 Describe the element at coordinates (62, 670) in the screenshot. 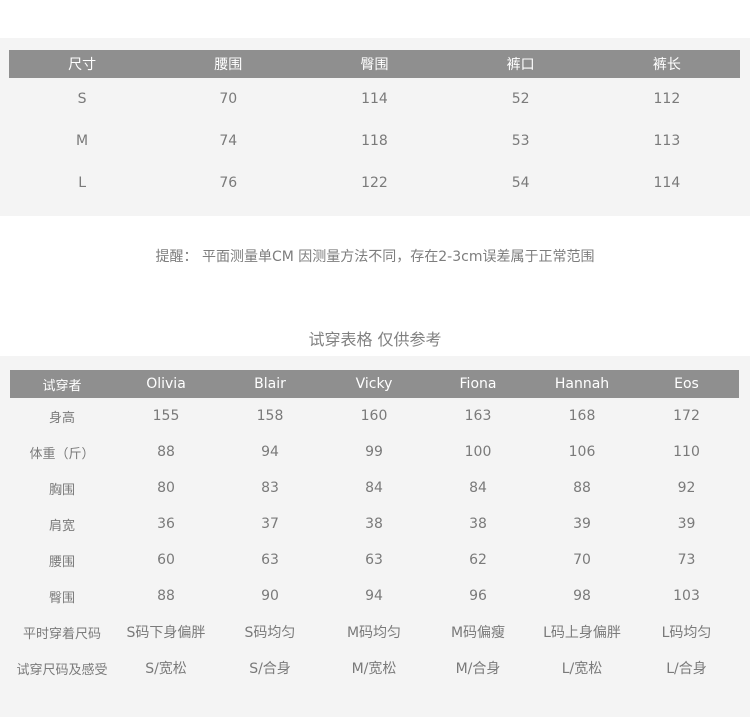

I see `row-label: 试穿尺码及感受` at that location.